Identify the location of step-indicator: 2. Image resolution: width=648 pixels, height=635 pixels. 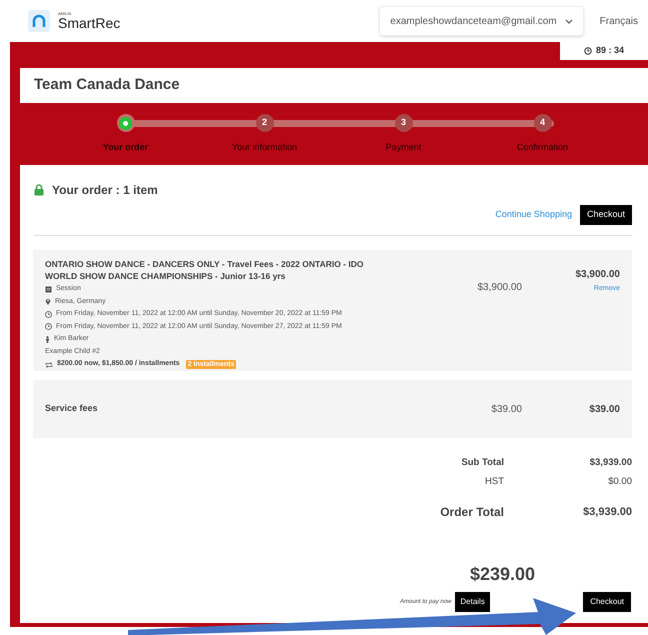
(265, 123).